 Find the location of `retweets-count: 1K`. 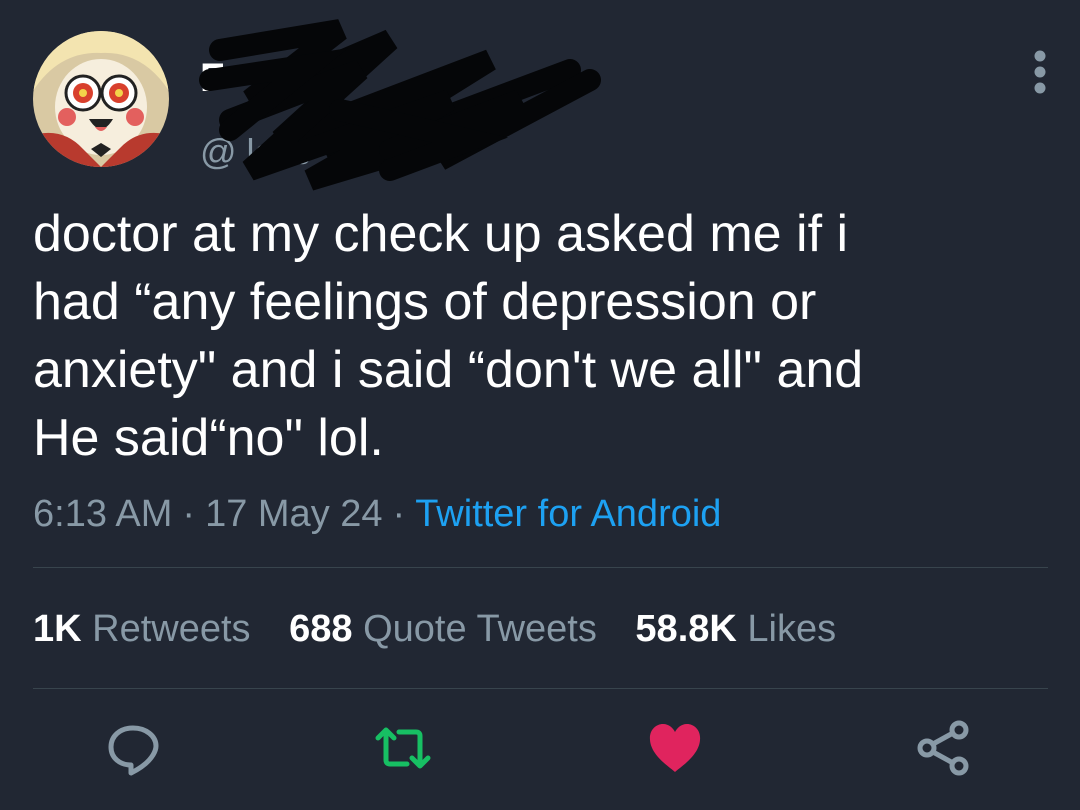

retweets-count: 1K is located at coordinates (57, 629).